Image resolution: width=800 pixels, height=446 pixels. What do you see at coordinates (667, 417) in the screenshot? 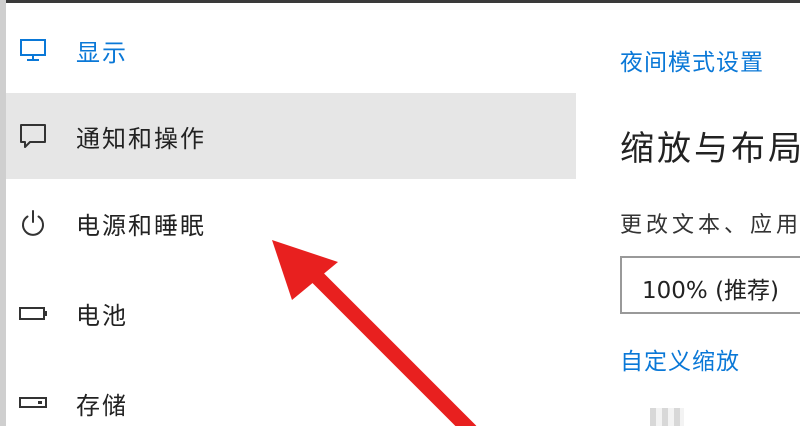
I see `layout-preview-thumbnail` at bounding box center [667, 417].